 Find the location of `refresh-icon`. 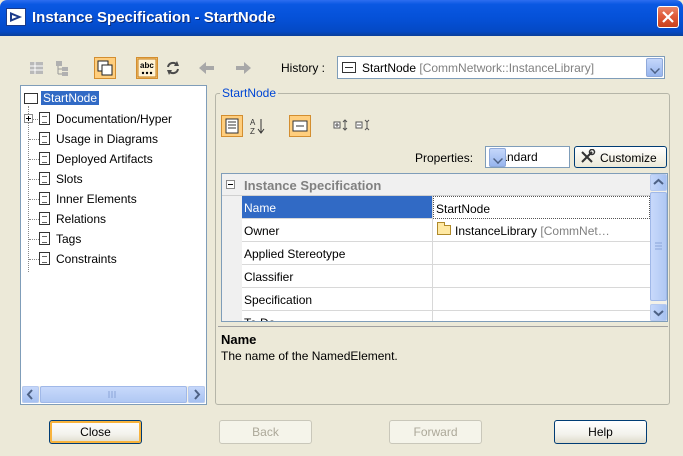

refresh-icon is located at coordinates (173, 68).